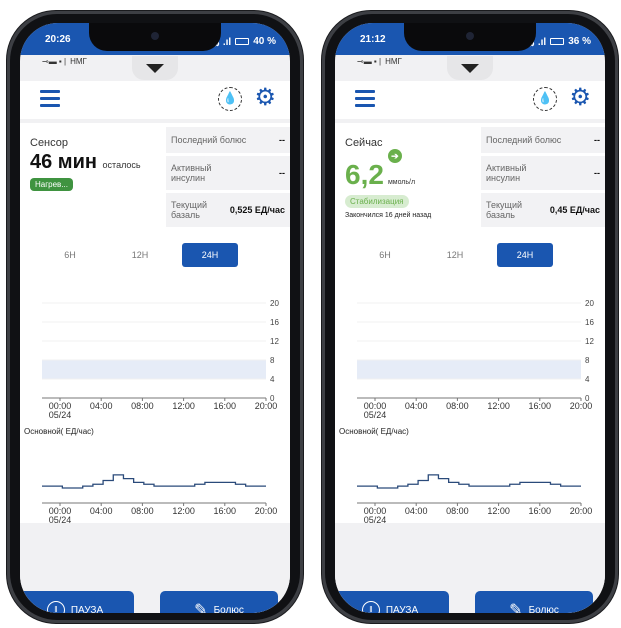 This screenshot has width=621, height=628. Describe the element at coordinates (272, 379) in the screenshot. I see `y-tick-label: 4` at that location.